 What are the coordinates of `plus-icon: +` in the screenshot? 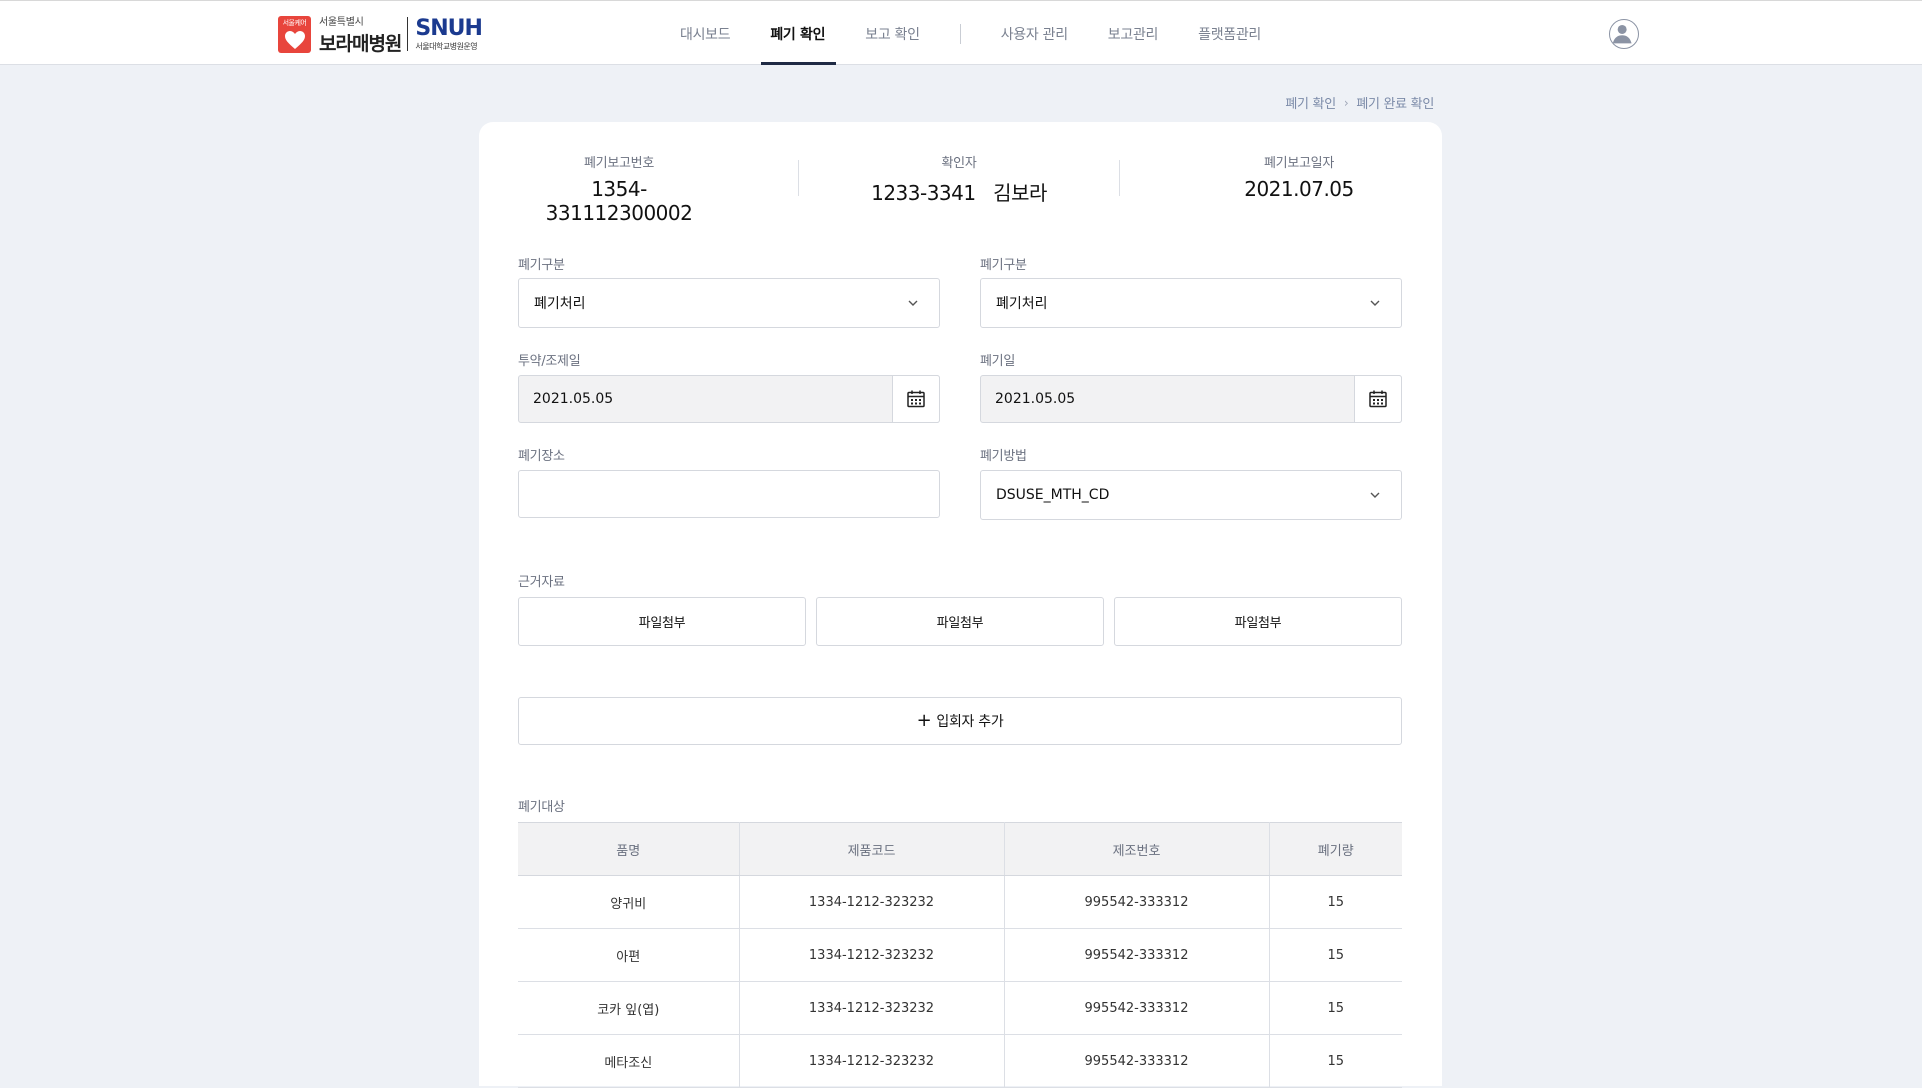 It's located at (924, 720).